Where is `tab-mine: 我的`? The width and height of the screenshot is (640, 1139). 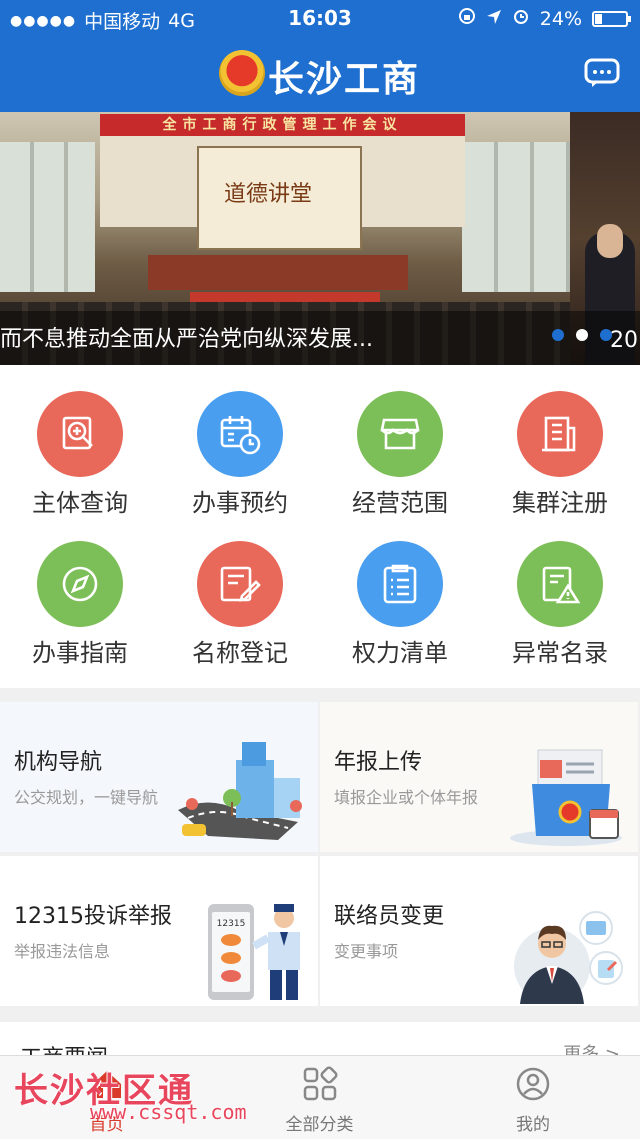
tab-mine: 我的 is located at coordinates (533, 1097).